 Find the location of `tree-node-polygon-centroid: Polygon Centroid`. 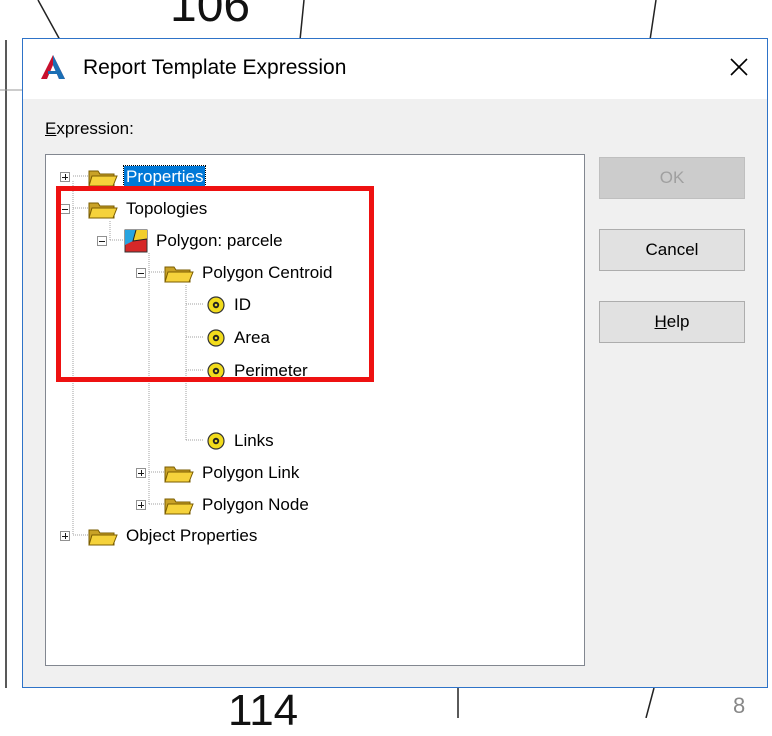

tree-node-polygon-centroid: Polygon Centroid is located at coordinates (249, 273).